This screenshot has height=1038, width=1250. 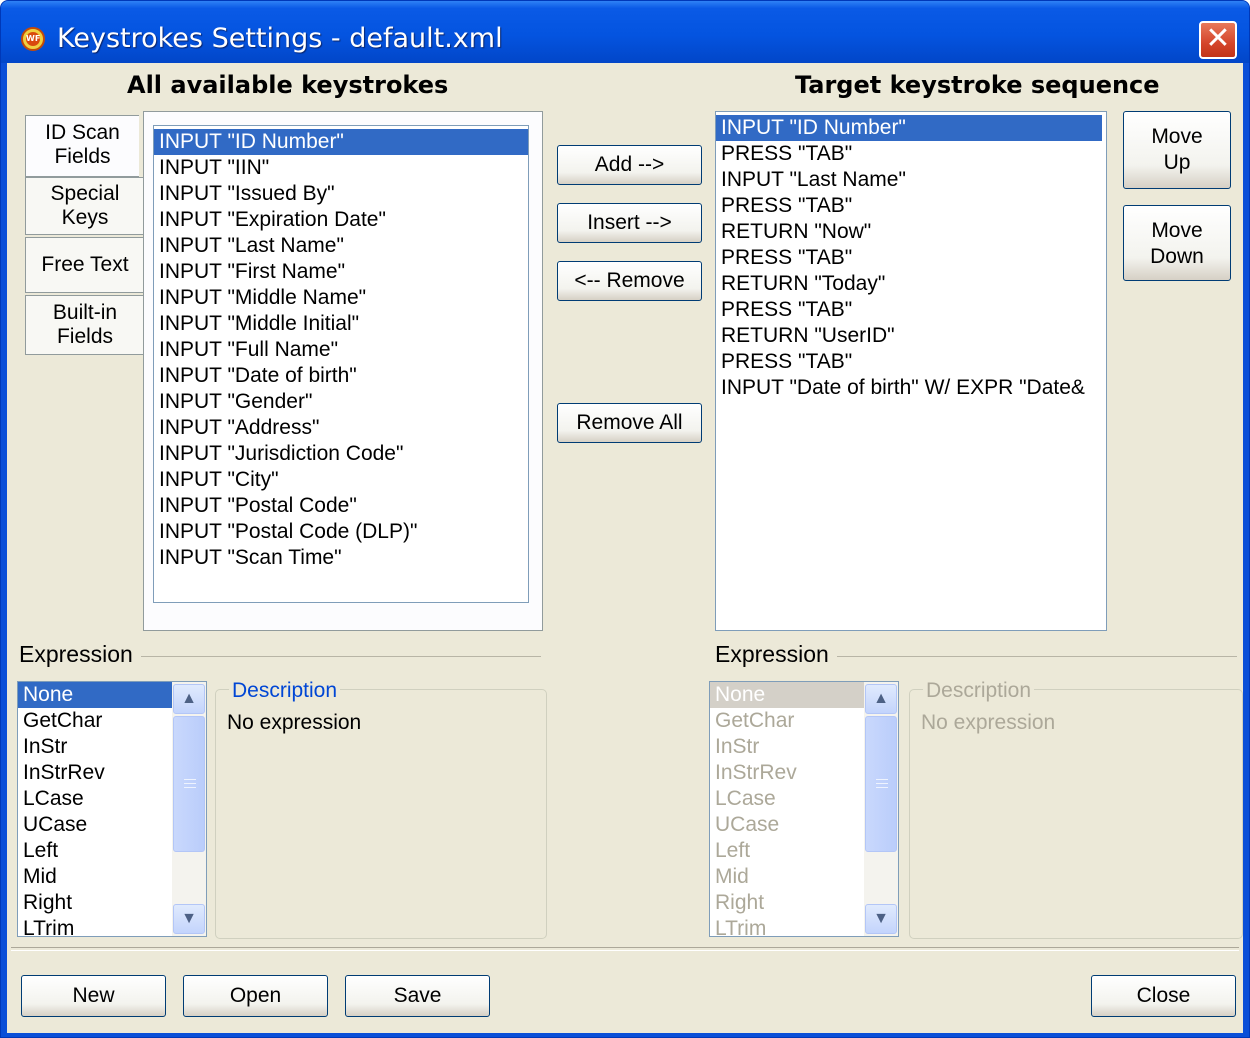 I want to click on keystroke-list-item: INPUT "Date of birth", so click(x=341, y=376).